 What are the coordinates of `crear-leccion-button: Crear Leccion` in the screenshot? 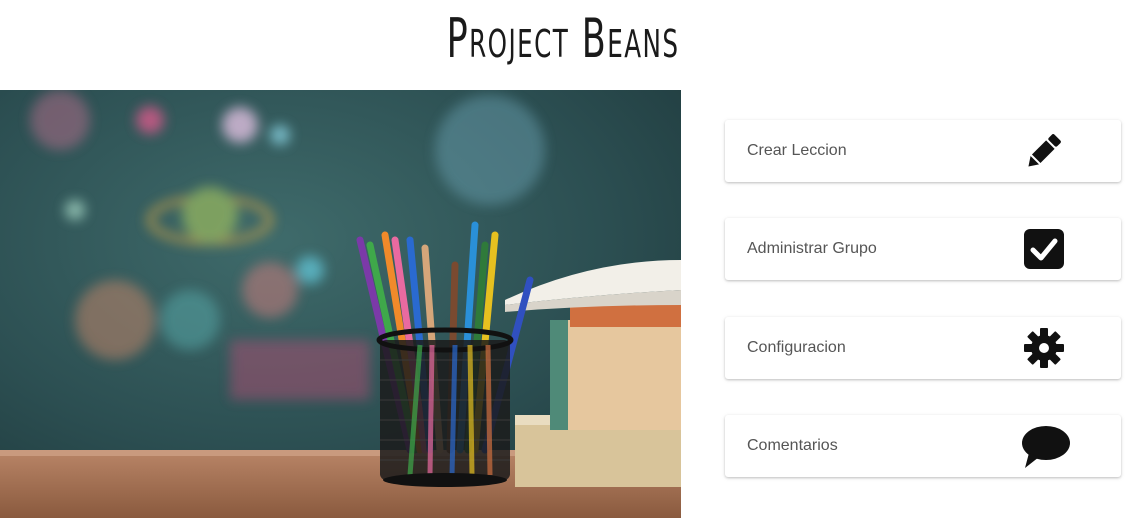 It's located at (923, 151).